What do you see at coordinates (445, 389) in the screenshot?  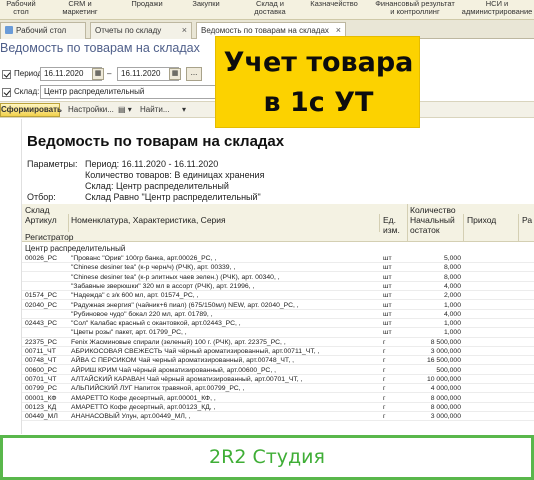 I see `row-quantity: 4 000,000` at bounding box center [445, 389].